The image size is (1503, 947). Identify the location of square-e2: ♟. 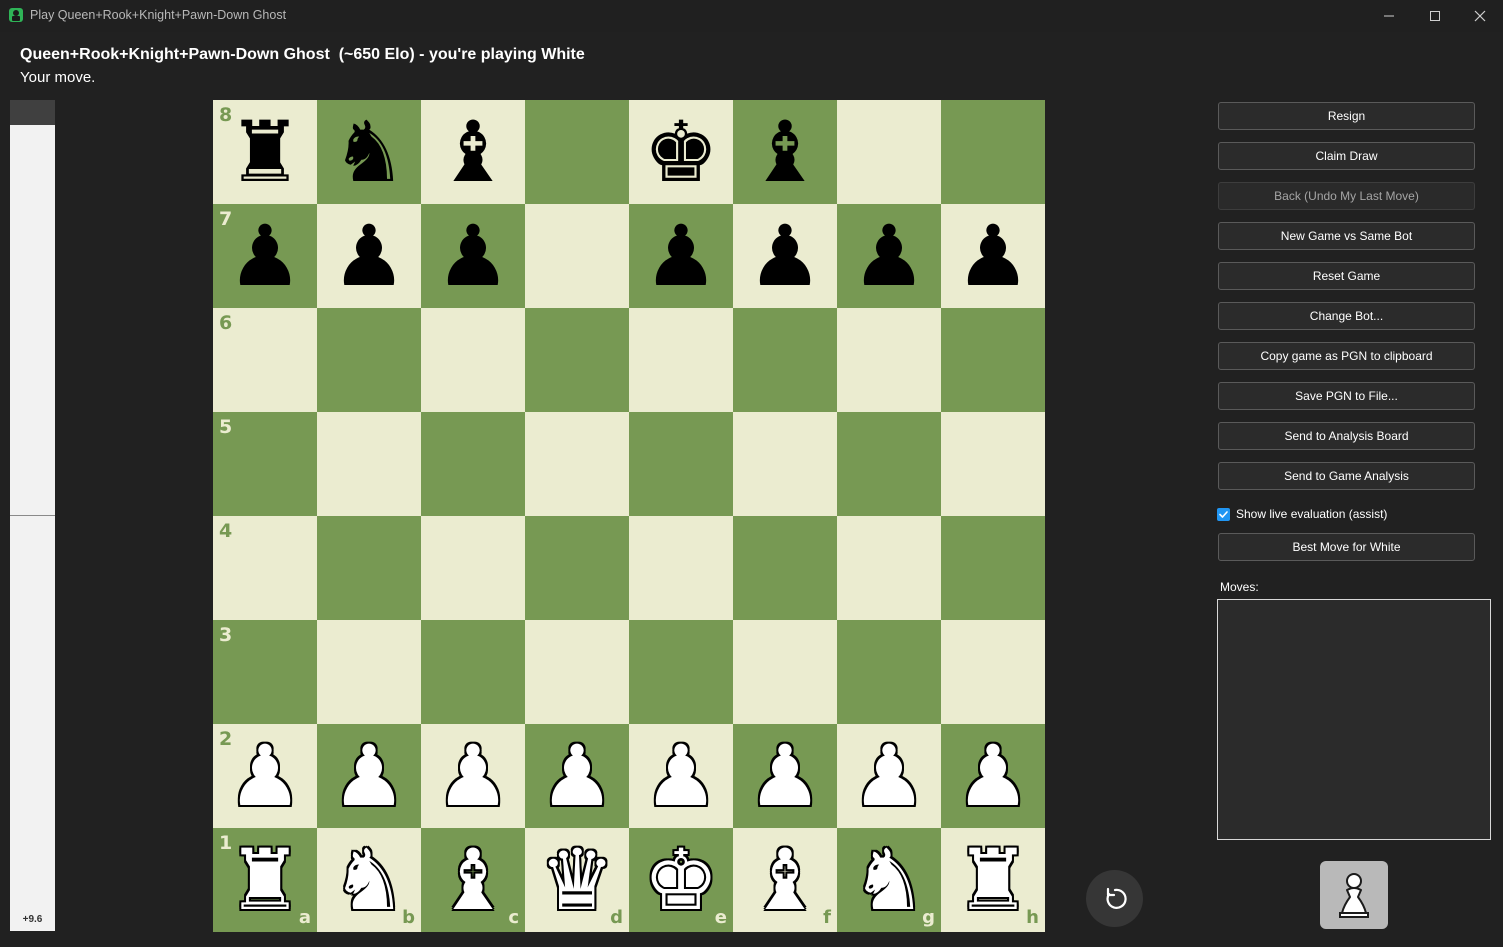
(681, 776).